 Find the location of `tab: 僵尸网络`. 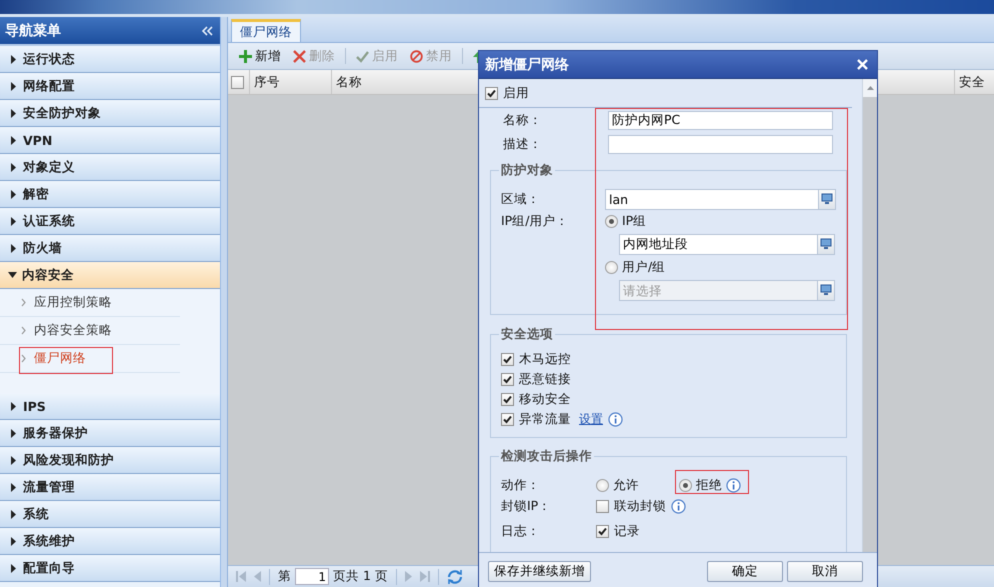

tab: 僵尸网络 is located at coordinates (266, 30).